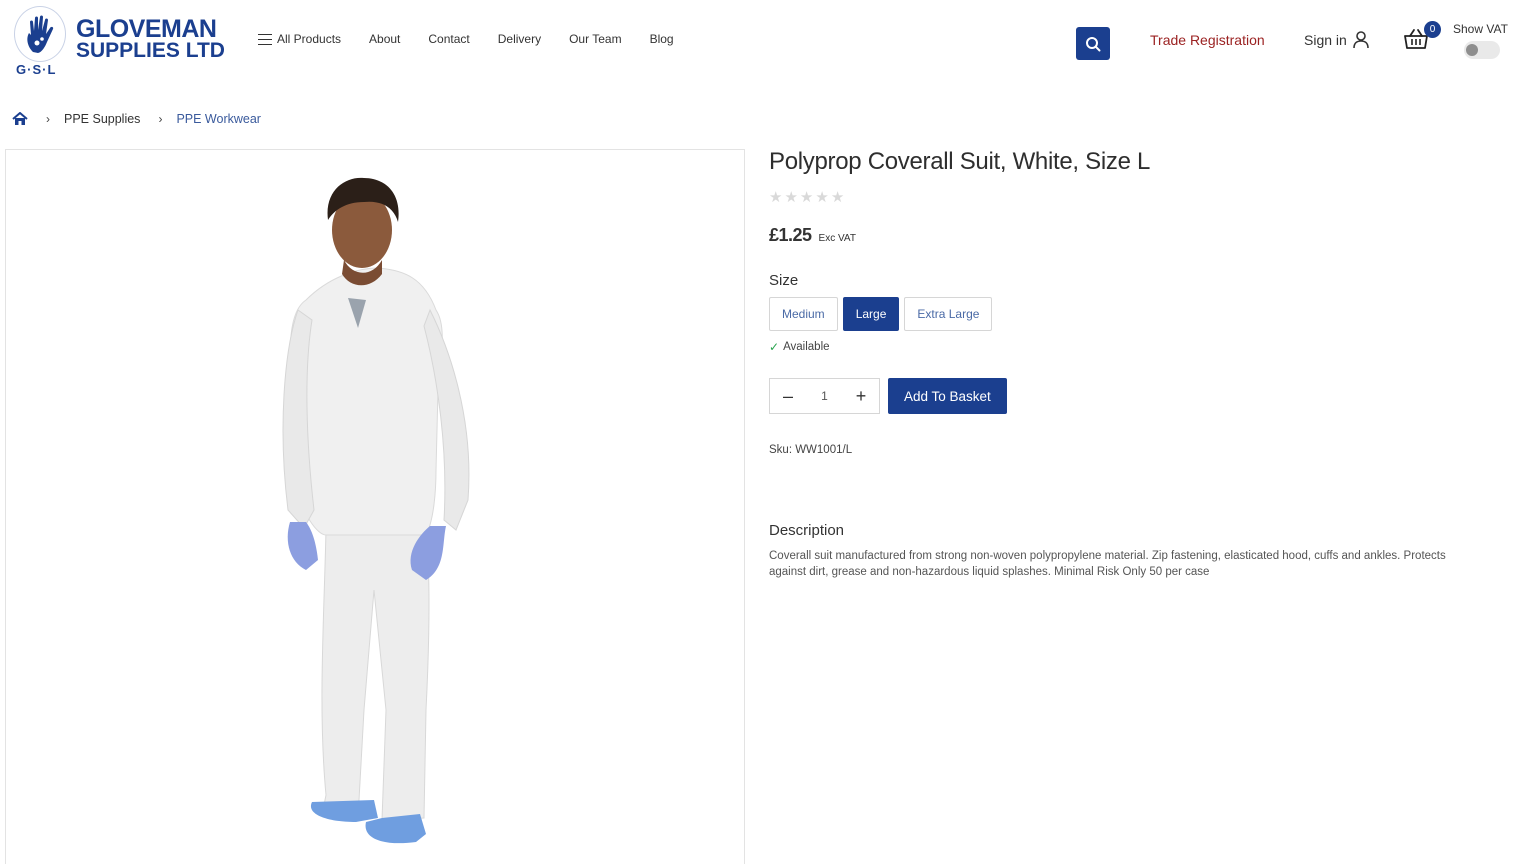  Describe the element at coordinates (790, 235) in the screenshot. I see `product-price: £1.25` at that location.